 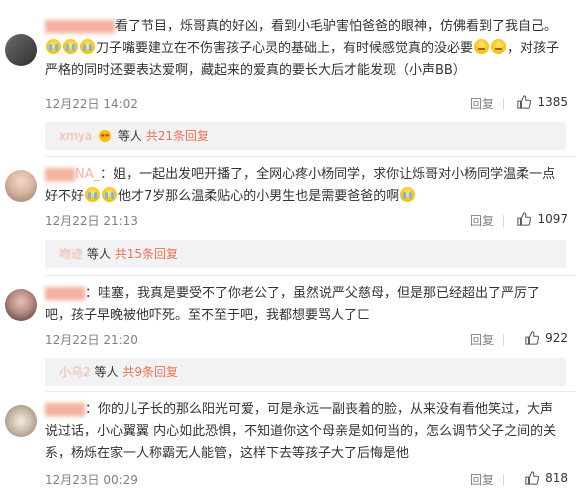 What do you see at coordinates (310, 339) in the screenshot?
I see `comment-meta: 12月22日 21:20 回复 922` at bounding box center [310, 339].